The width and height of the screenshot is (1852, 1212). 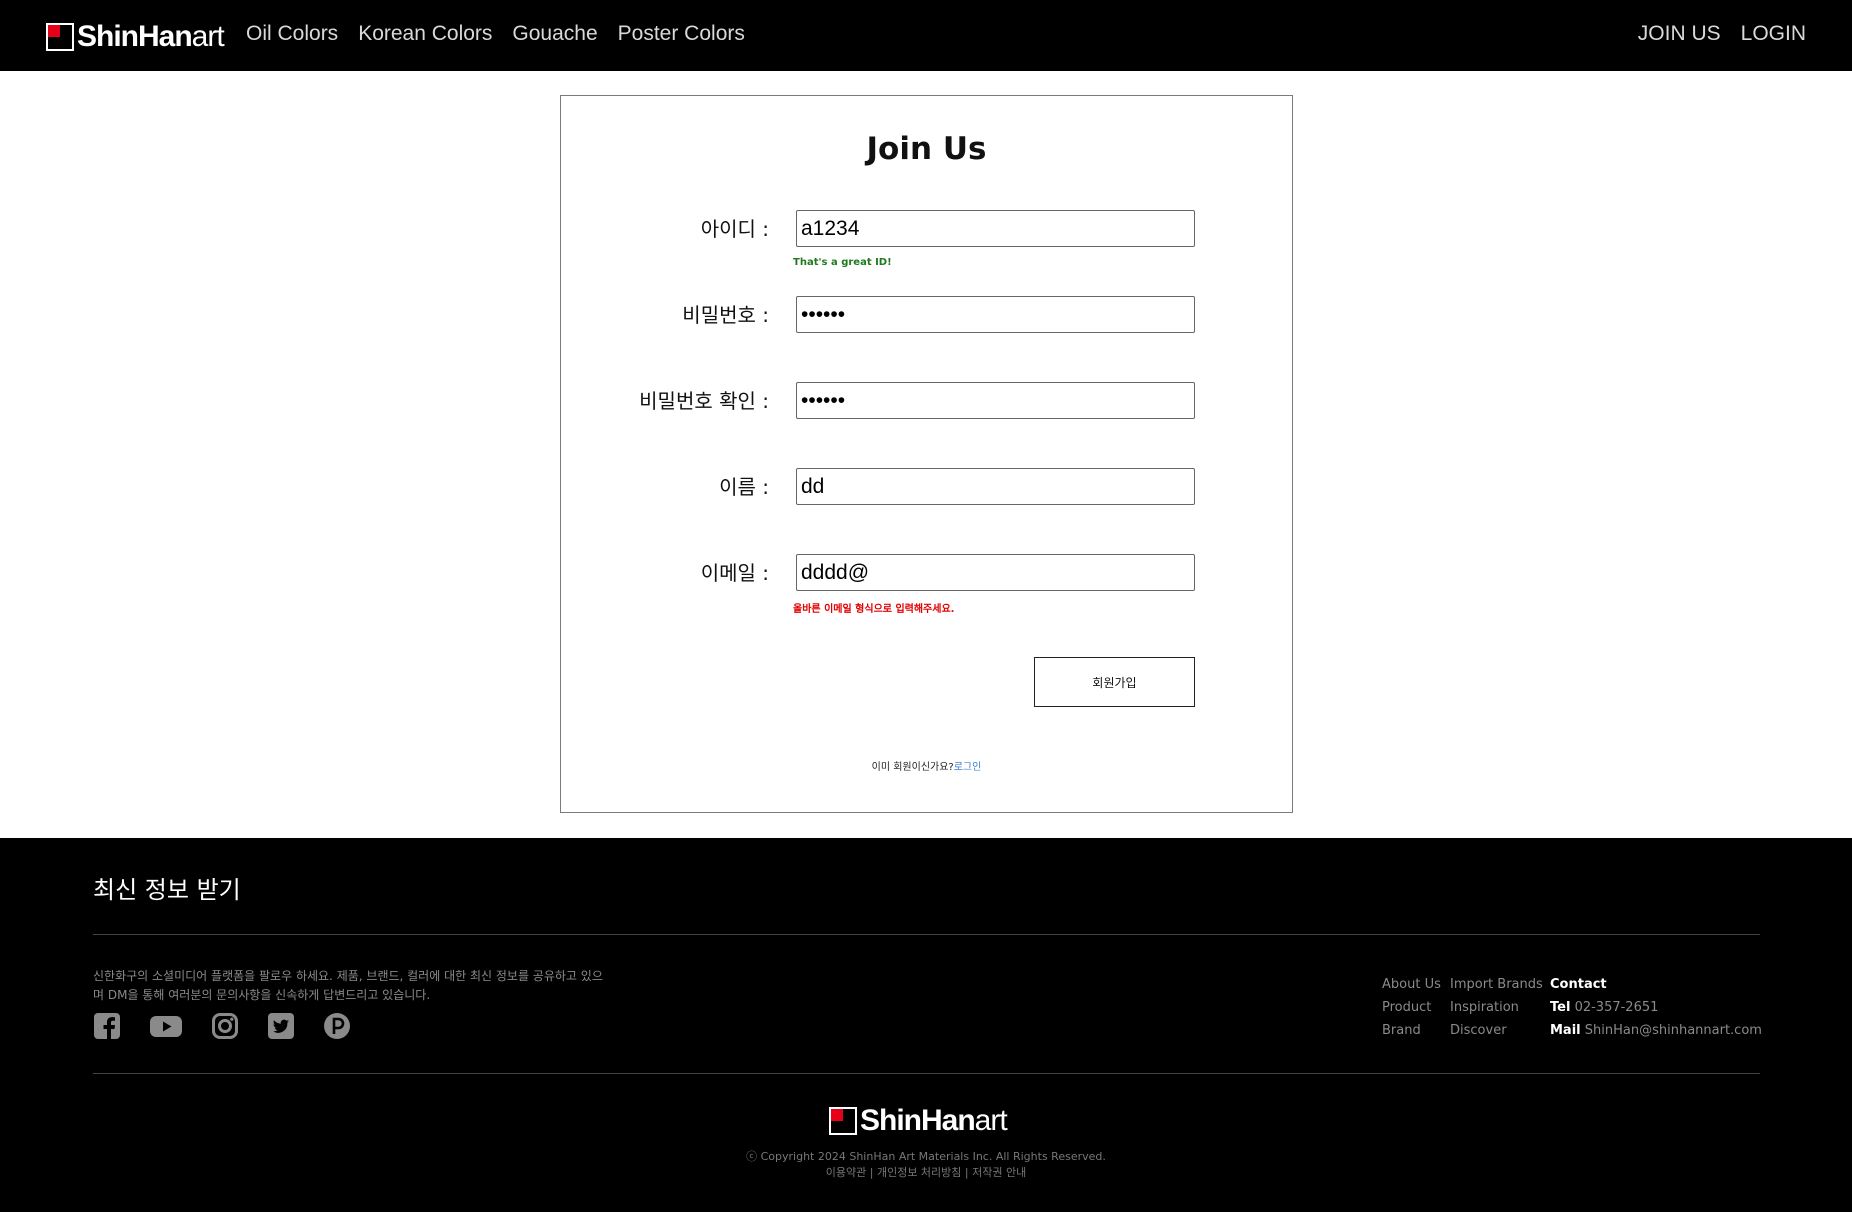 What do you see at coordinates (1565, 1030) in the screenshot?
I see `mail-label: Mail` at bounding box center [1565, 1030].